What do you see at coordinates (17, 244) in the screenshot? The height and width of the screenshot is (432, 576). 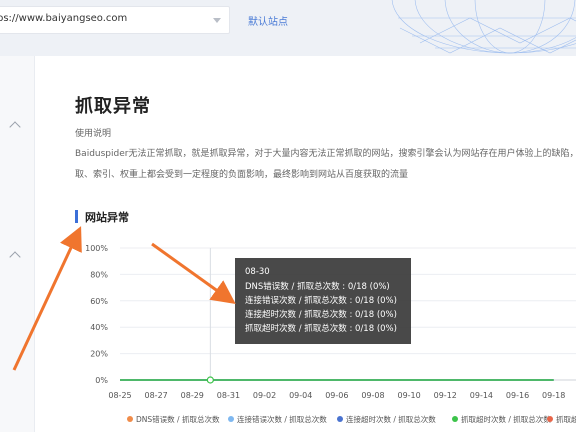 I see `sidebar` at bounding box center [17, 244].